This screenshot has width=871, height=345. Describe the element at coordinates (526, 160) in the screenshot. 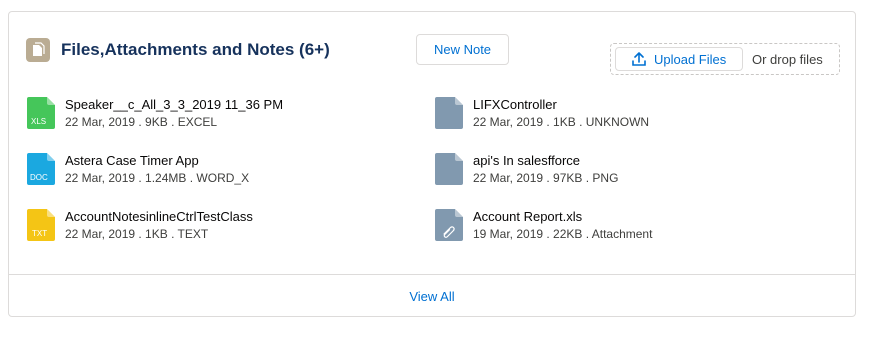

I see `file-name: api's In salesfforce` at that location.